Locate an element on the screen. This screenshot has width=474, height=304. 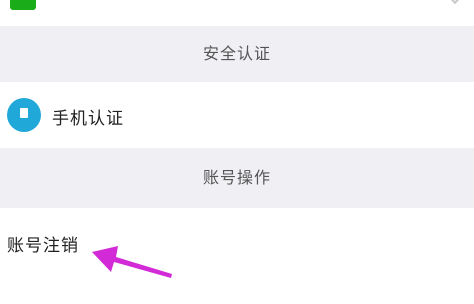
top-partial-item is located at coordinates (237, 13).